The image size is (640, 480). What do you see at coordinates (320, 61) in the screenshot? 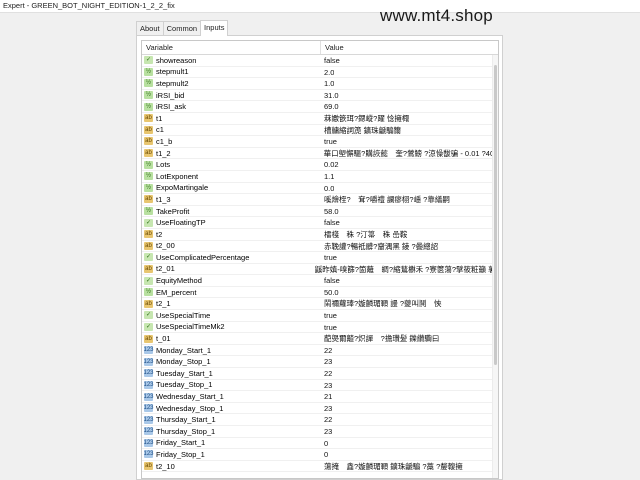
I see `table-row: ✓ showreason false` at bounding box center [320, 61].